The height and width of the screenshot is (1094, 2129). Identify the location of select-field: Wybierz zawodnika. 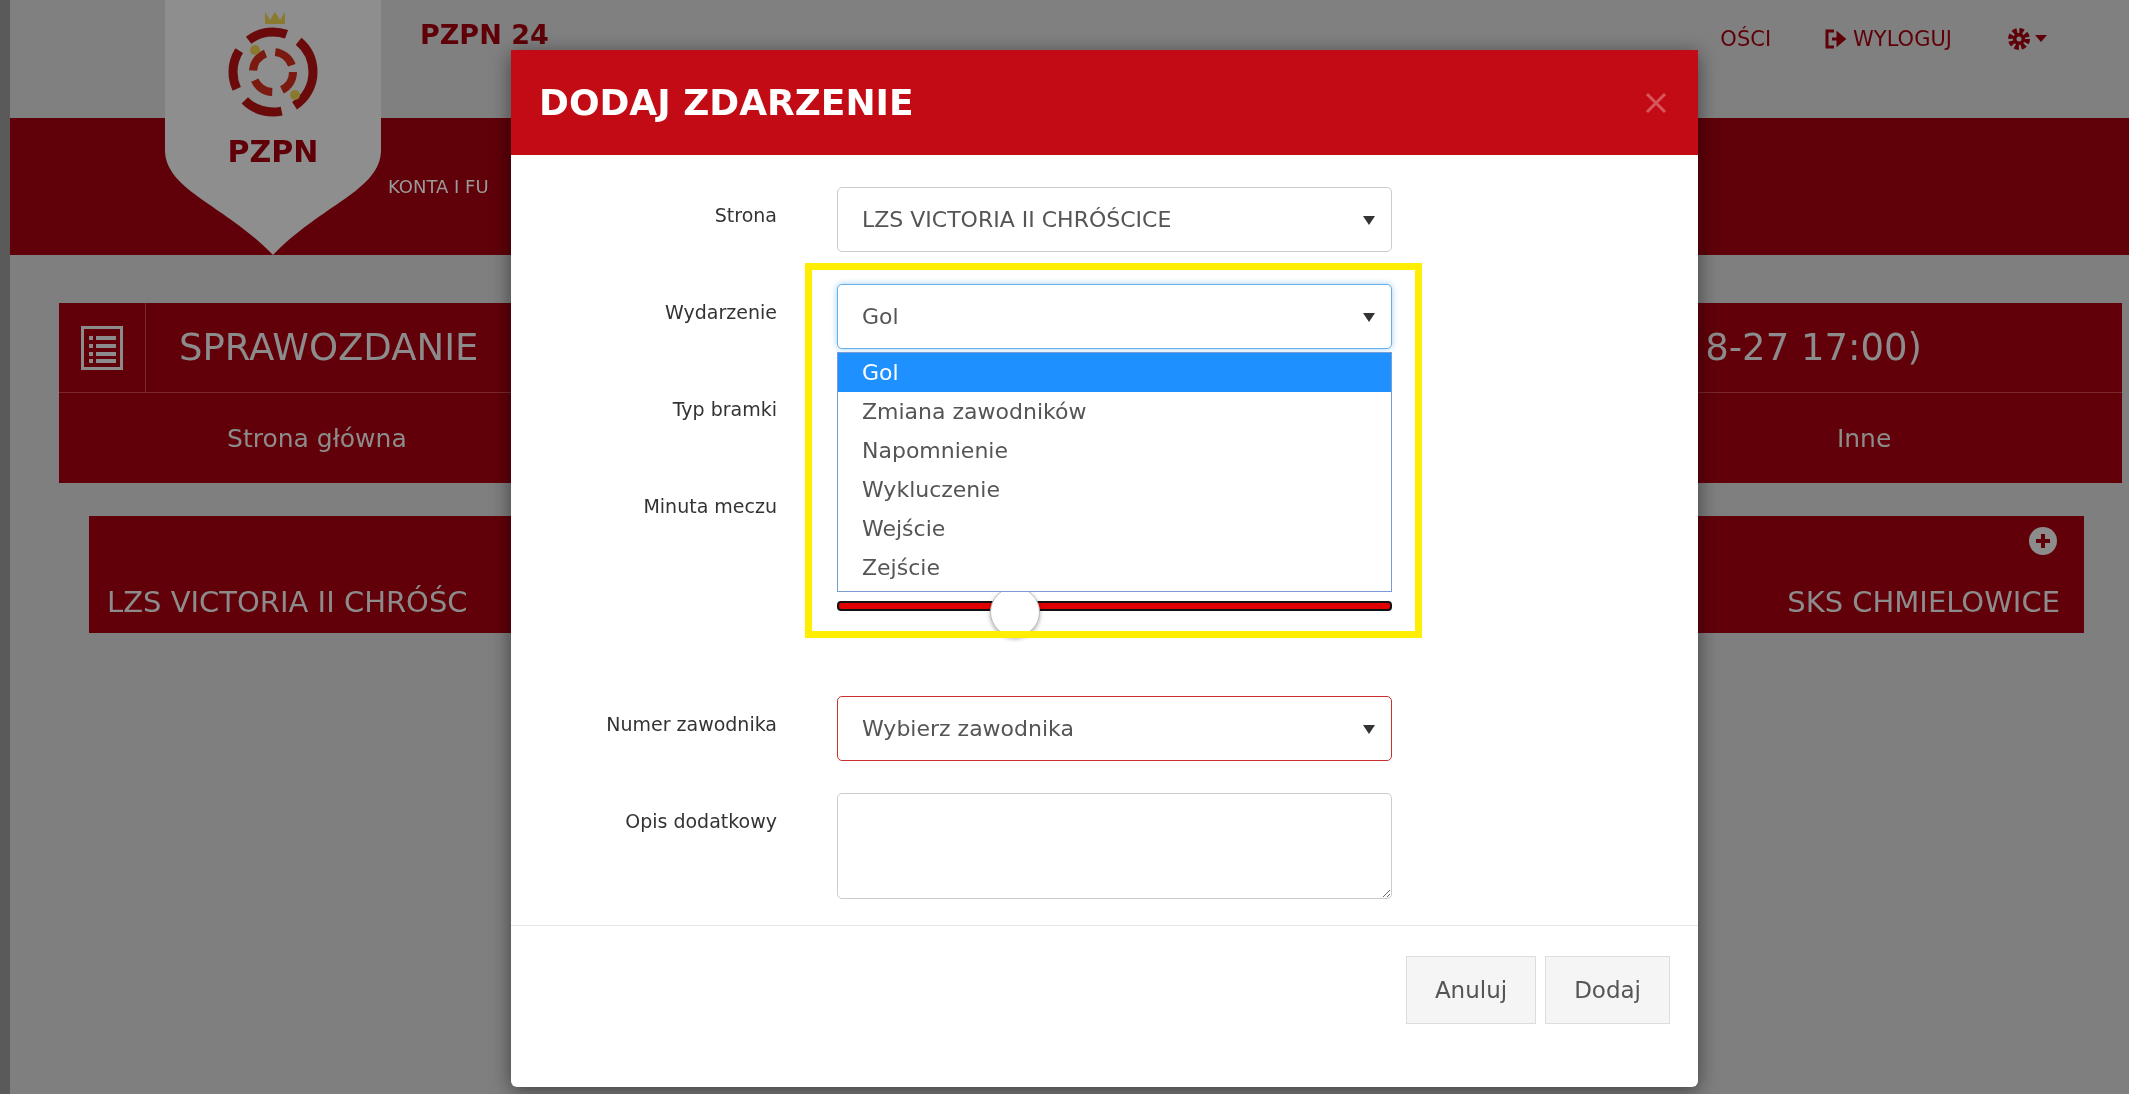
(1114, 728).